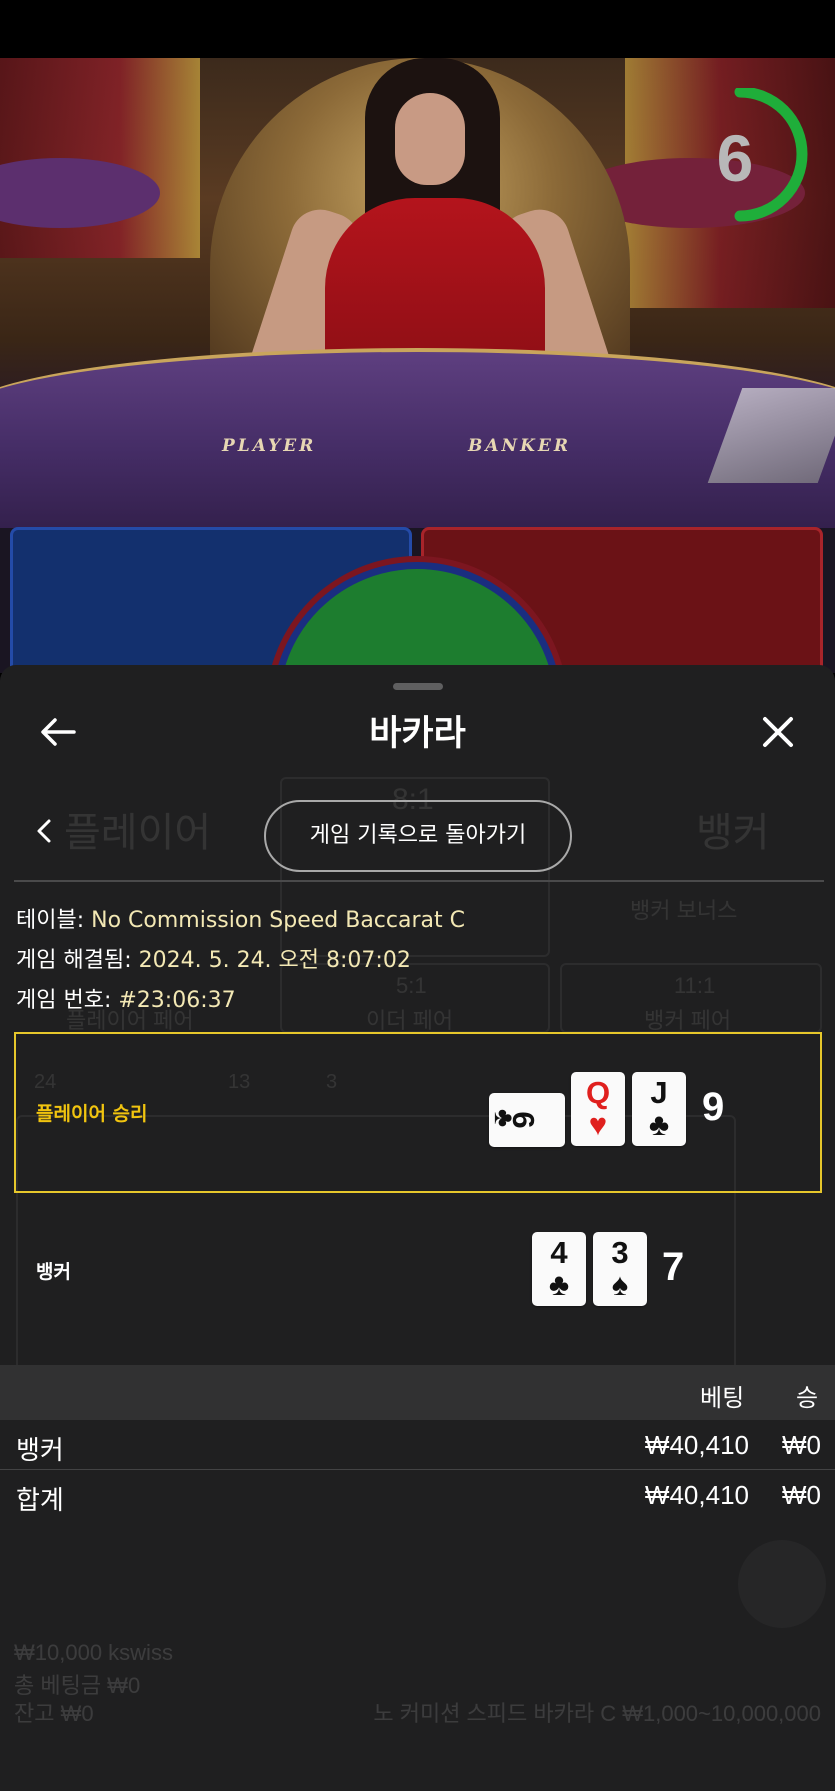 Image resolution: width=835 pixels, height=1791 pixels. I want to click on ghost-either-pair: 이더 페어, so click(410, 1020).